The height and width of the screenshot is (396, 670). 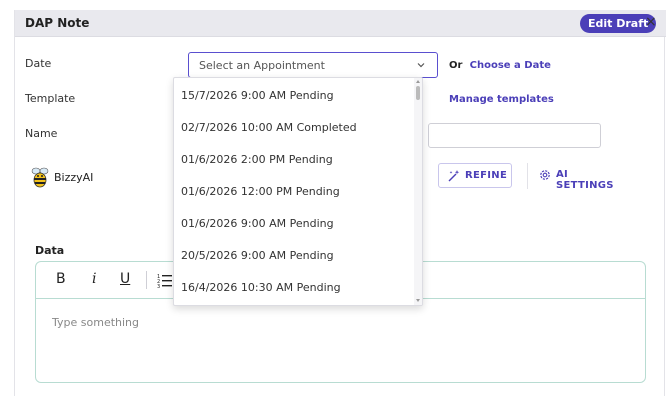 What do you see at coordinates (418, 191) in the screenshot?
I see `dropdown-scrollbar` at bounding box center [418, 191].